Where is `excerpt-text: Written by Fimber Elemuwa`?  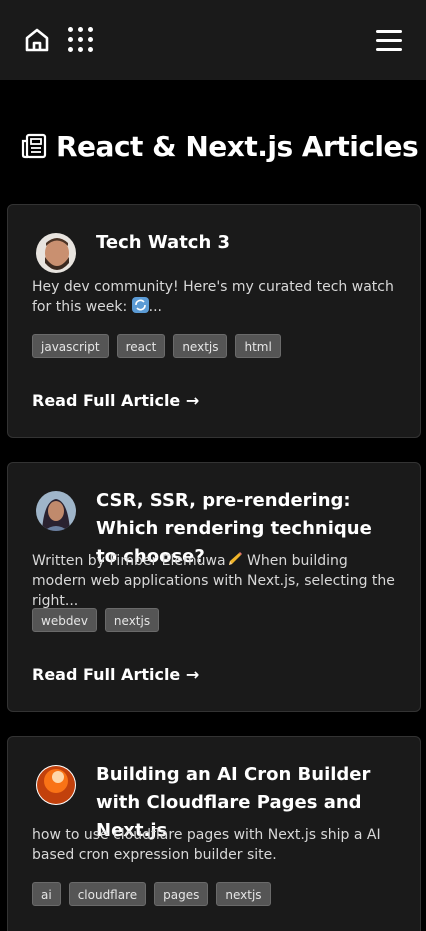 excerpt-text: Written by Fimber Elemuwa is located at coordinates (129, 561).